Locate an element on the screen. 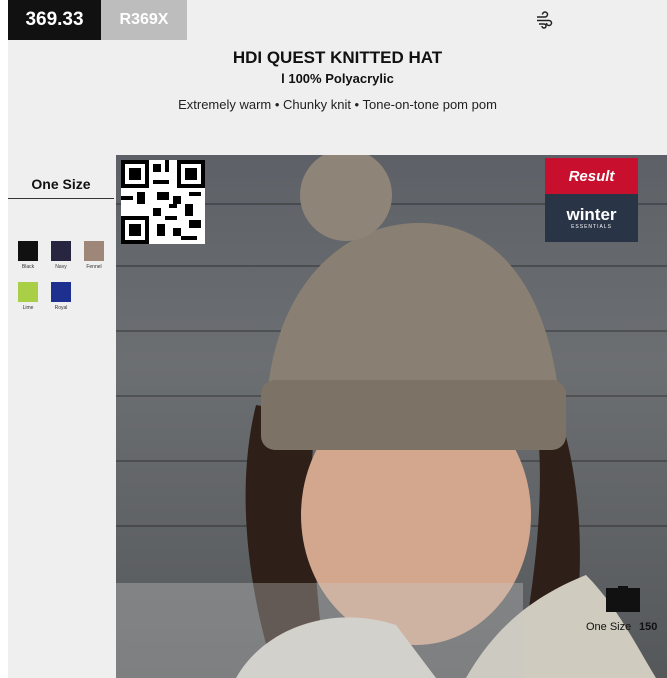 Image resolution: width=667 pixels, height=678 pixels. qr-code is located at coordinates (163, 202).